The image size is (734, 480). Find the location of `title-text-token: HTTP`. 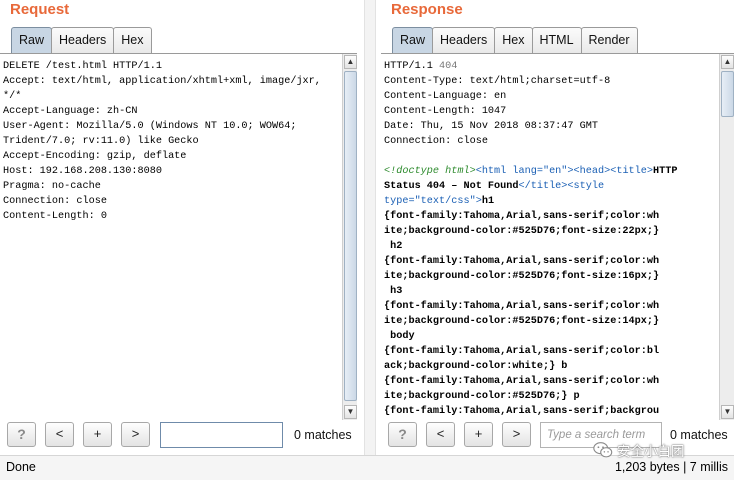

title-text-token: HTTP is located at coordinates (665, 171).